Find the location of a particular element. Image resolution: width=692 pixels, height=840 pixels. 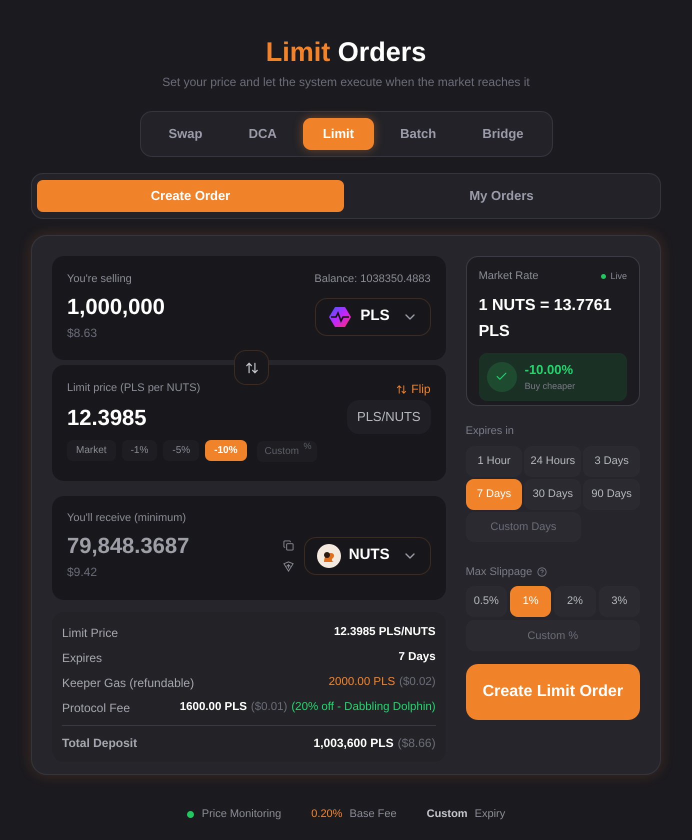

summary-value: 2000.00 PLS is located at coordinates (362, 682).